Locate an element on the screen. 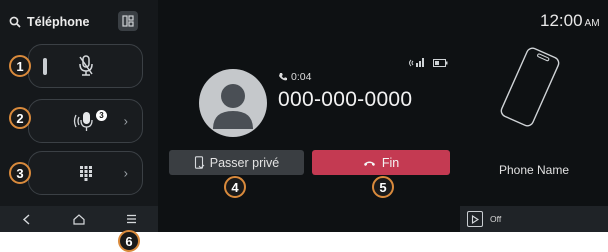  home-icon is located at coordinates (79, 219).